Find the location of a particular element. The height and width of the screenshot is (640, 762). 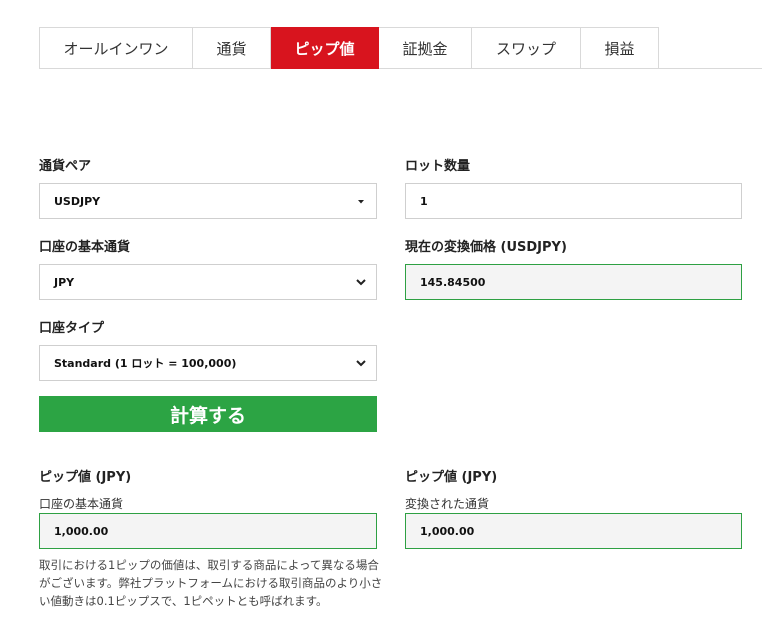

lot-quantity-value: 1 is located at coordinates (424, 201).